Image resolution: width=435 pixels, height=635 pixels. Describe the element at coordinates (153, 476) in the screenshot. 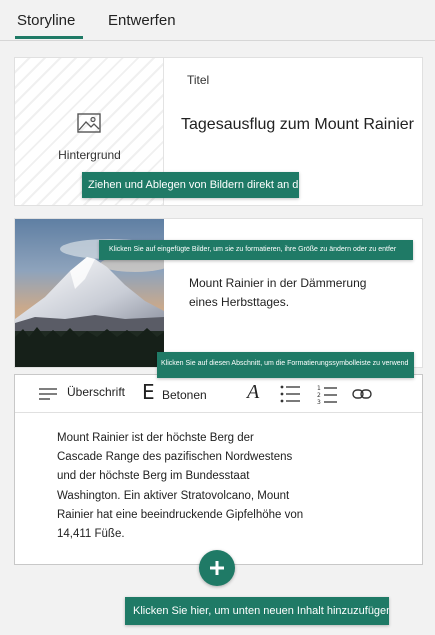

I see `body-line: und der höchste Berg im Bundesstaat` at that location.